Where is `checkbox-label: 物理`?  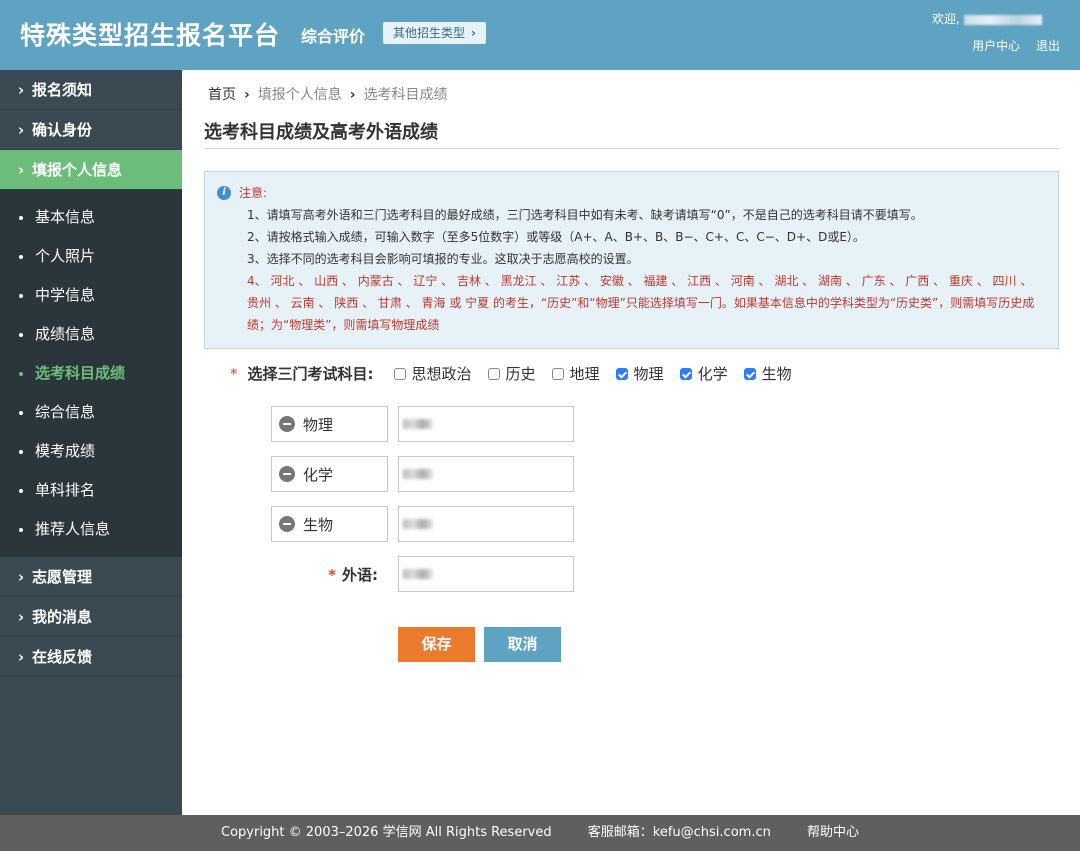 checkbox-label: 物理 is located at coordinates (648, 374).